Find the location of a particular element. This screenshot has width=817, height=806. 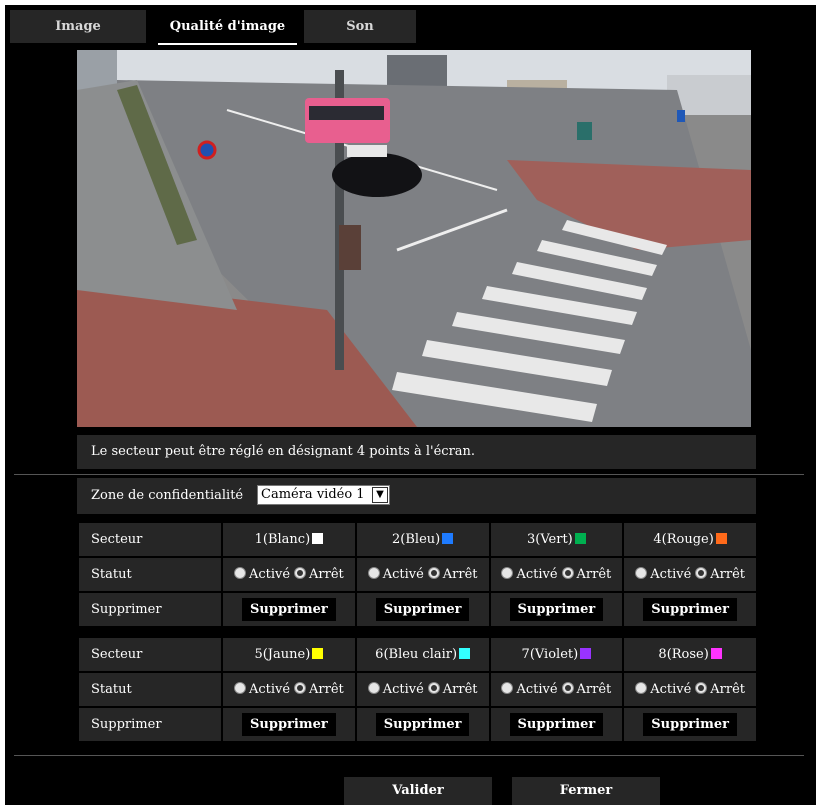

tab-image: Image is located at coordinates (78, 26).